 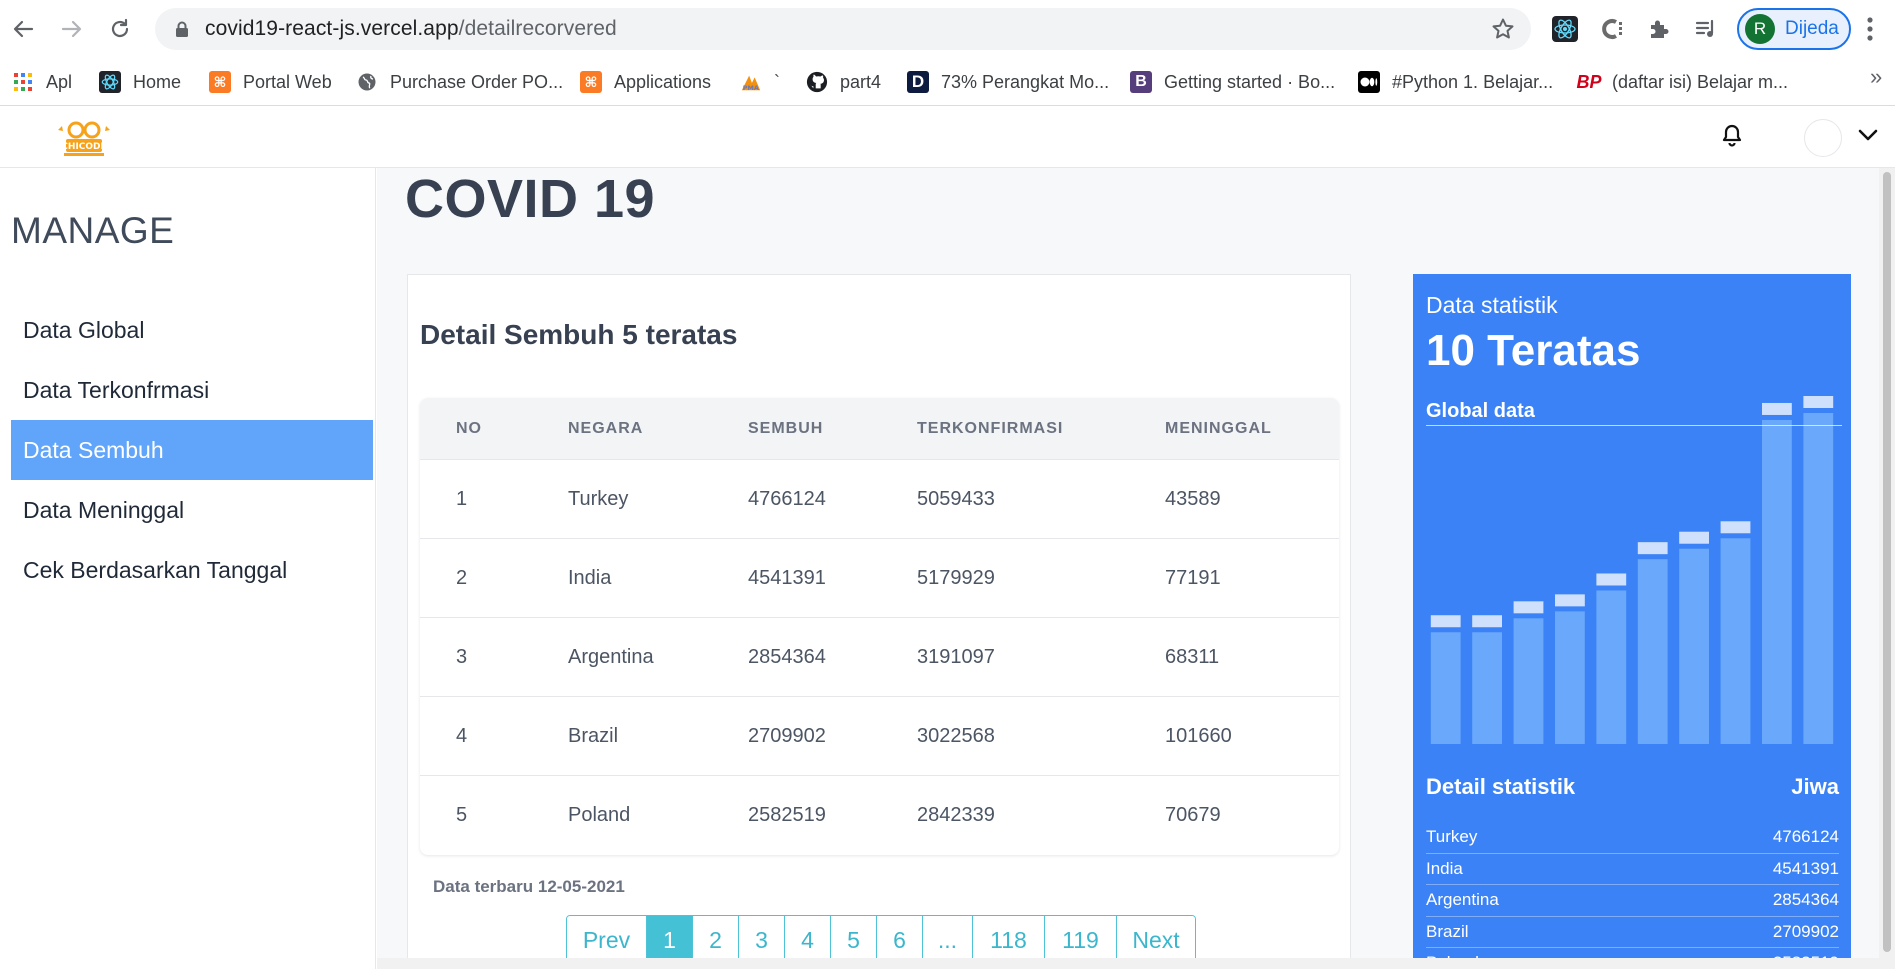 I want to click on table-row: 3 Argentina 2854364 3191097 68311, so click(x=879, y=657).